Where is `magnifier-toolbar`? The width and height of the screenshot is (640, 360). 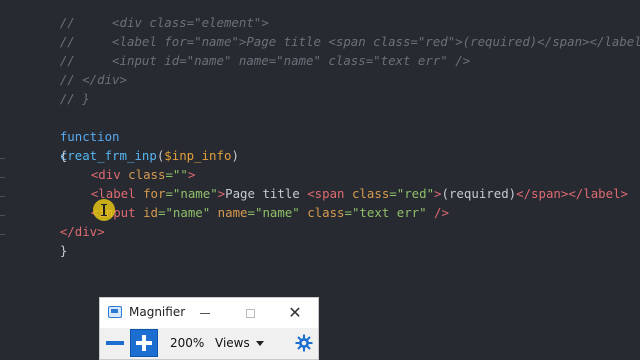
magnifier-toolbar is located at coordinates (209, 343).